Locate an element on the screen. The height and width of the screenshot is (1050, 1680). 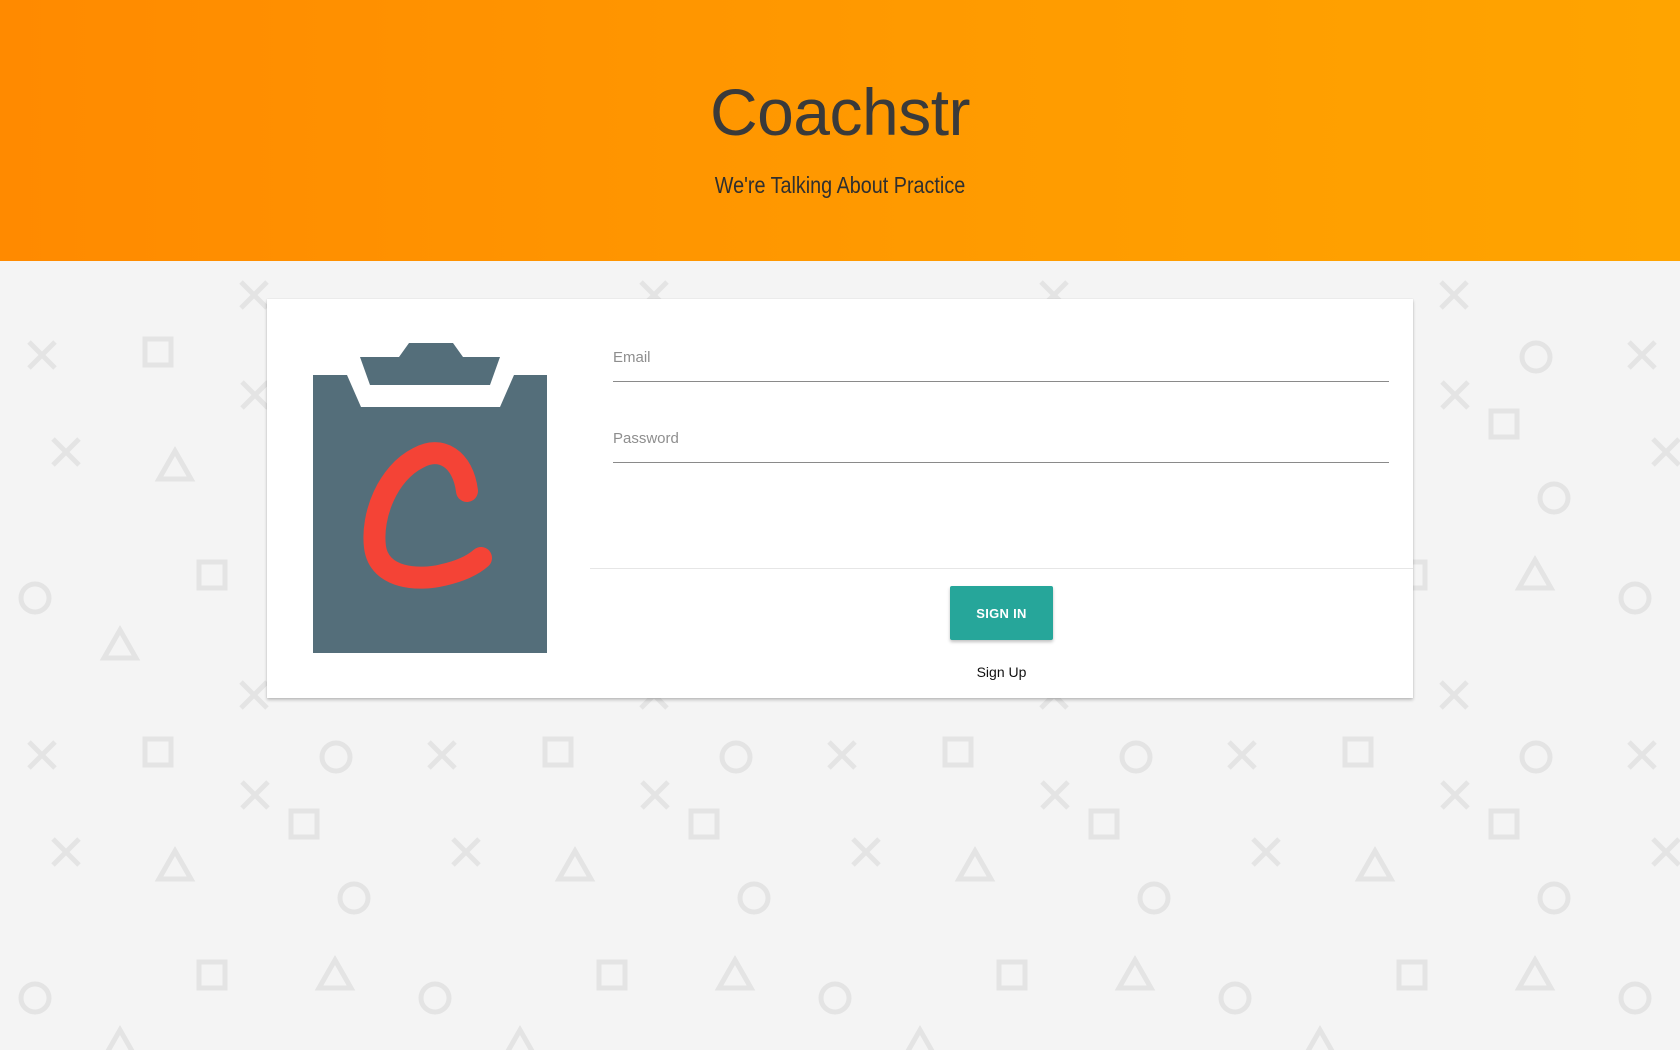
email-underline is located at coordinates (1001, 381).